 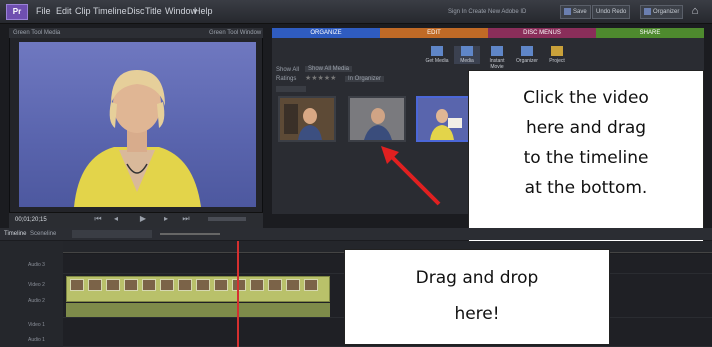 What do you see at coordinates (567, 11) in the screenshot?
I see `save-icon` at bounding box center [567, 11].